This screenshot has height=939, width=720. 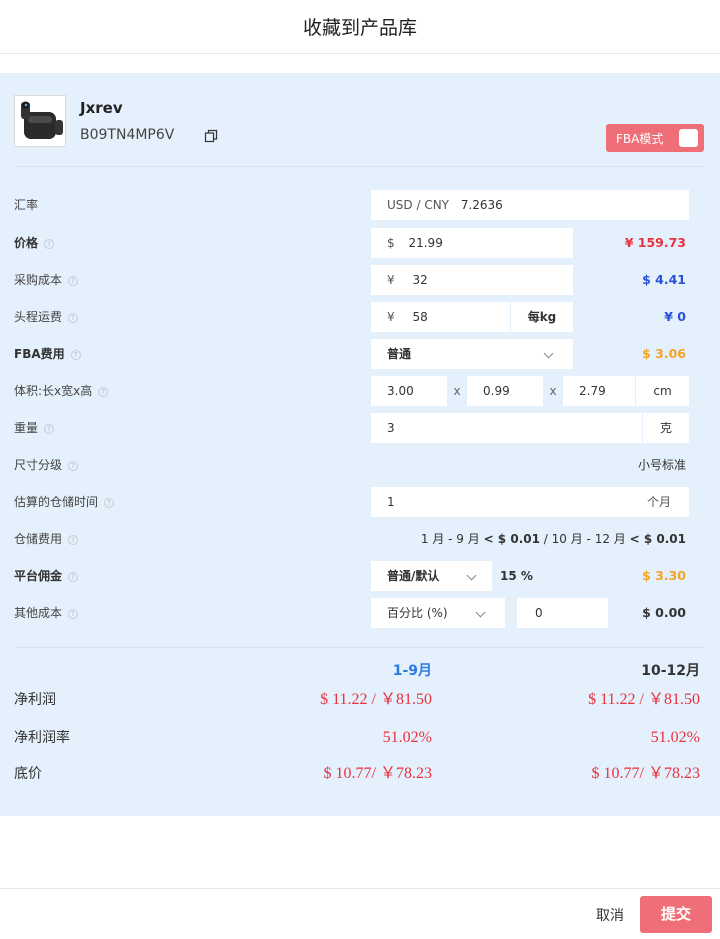 I want to click on toggle-knob, so click(x=688, y=138).